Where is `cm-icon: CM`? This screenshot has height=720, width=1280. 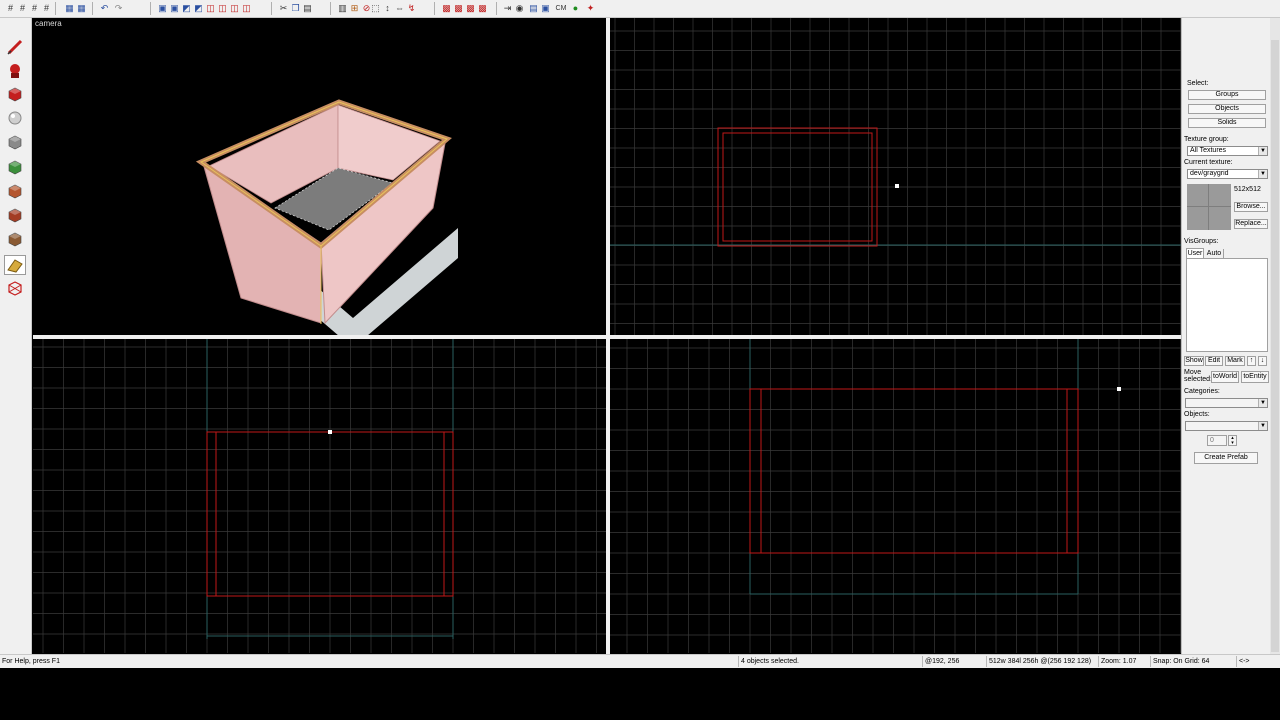
cm-icon: CM is located at coordinates (561, 8).